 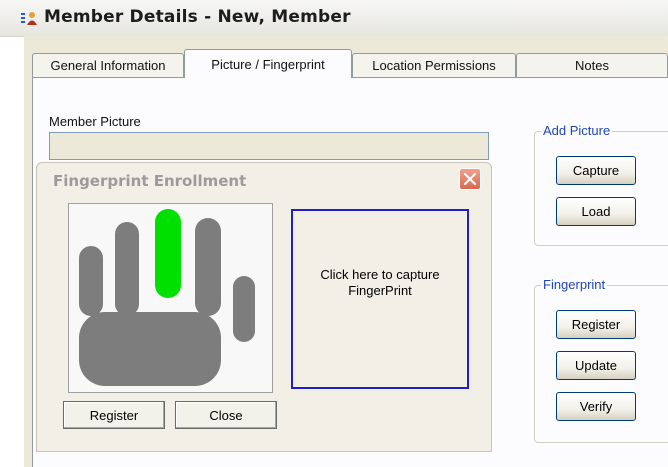 I want to click on close-icon, so click(x=470, y=179).